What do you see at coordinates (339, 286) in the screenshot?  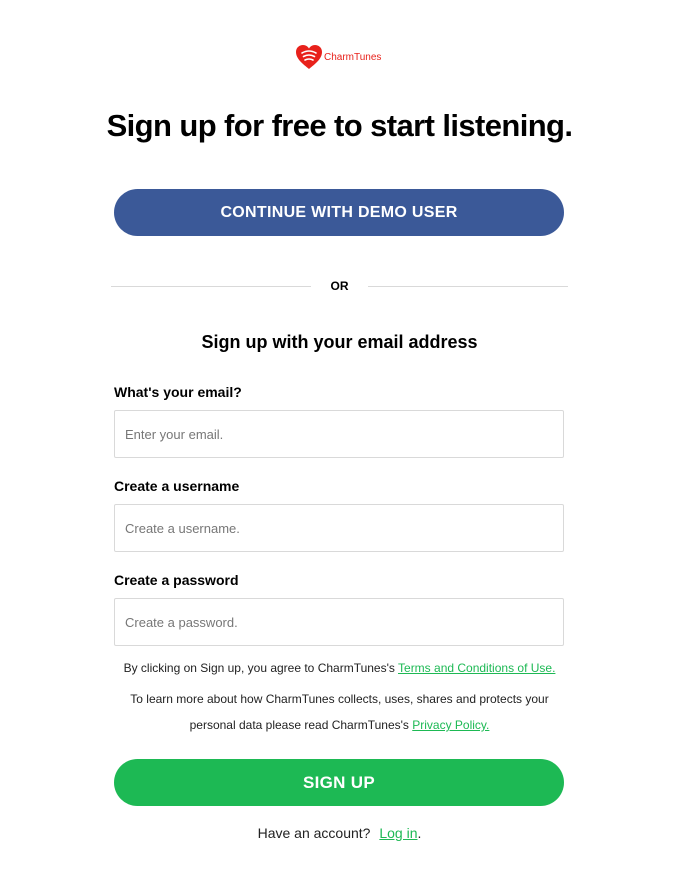 I see `divider-or-label: OR` at bounding box center [339, 286].